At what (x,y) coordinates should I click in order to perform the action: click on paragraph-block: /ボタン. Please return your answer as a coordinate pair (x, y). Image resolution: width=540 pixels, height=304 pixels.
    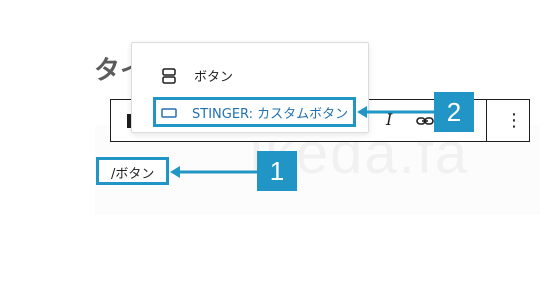
    Looking at the image, I should click on (132, 171).